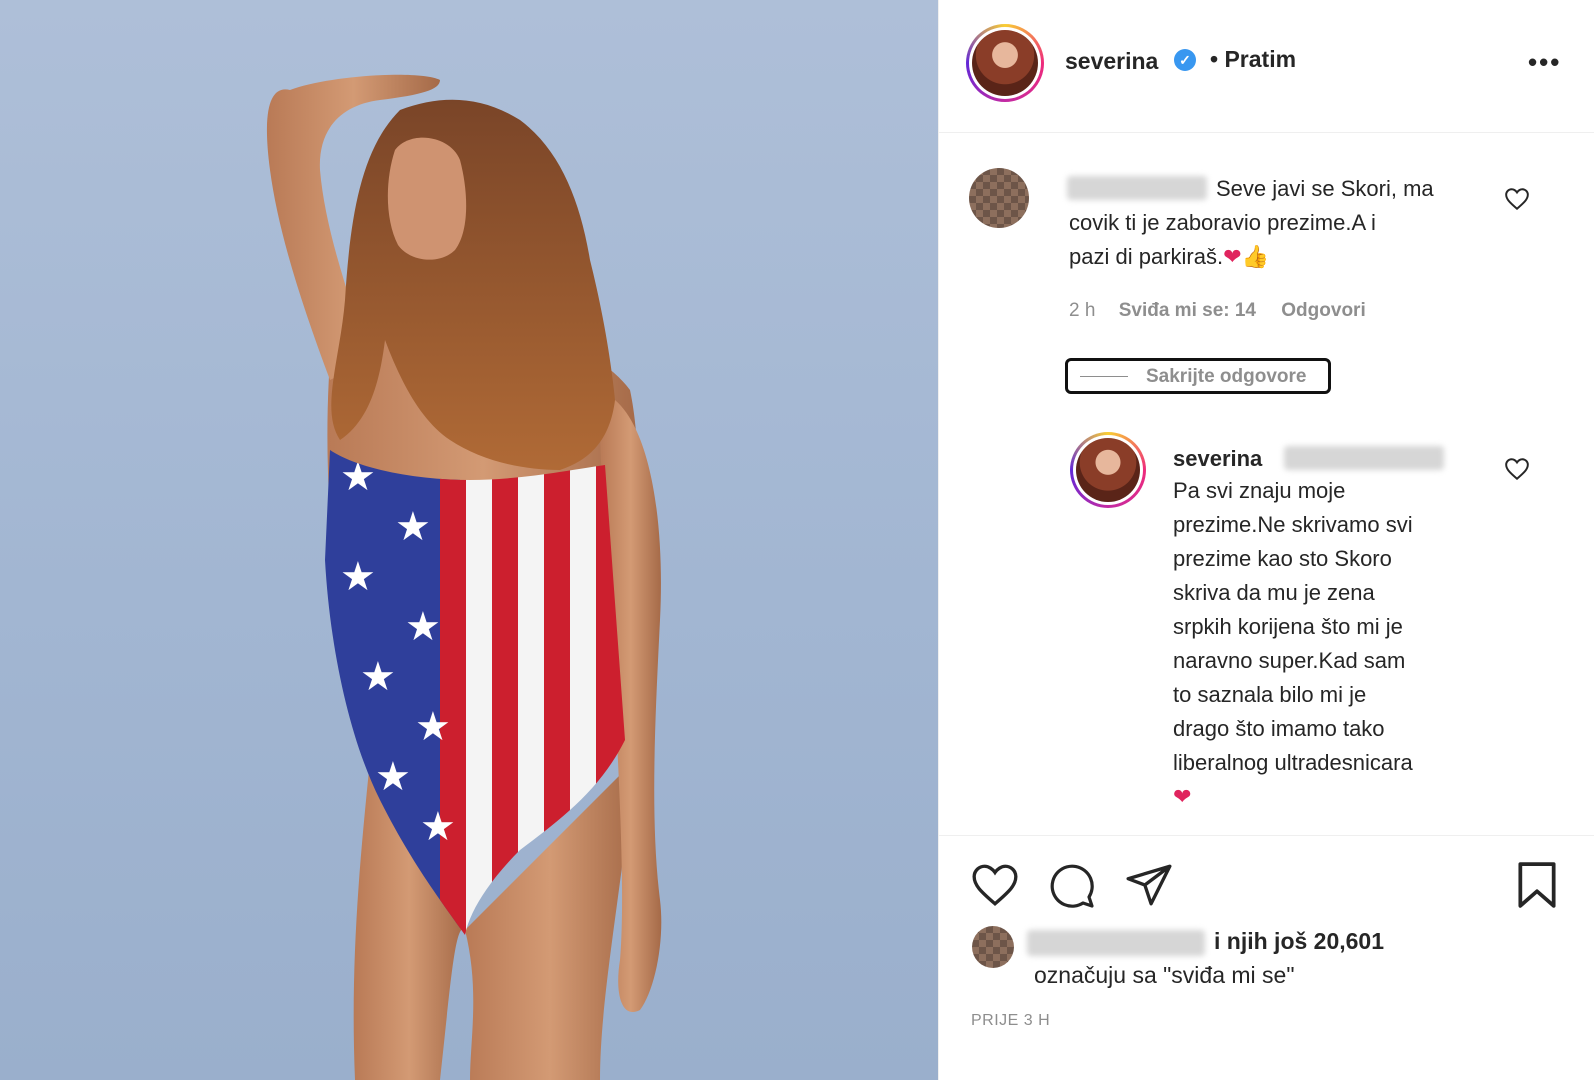 This screenshot has width=1594, height=1080. I want to click on bookmark-icon, so click(1537, 885).